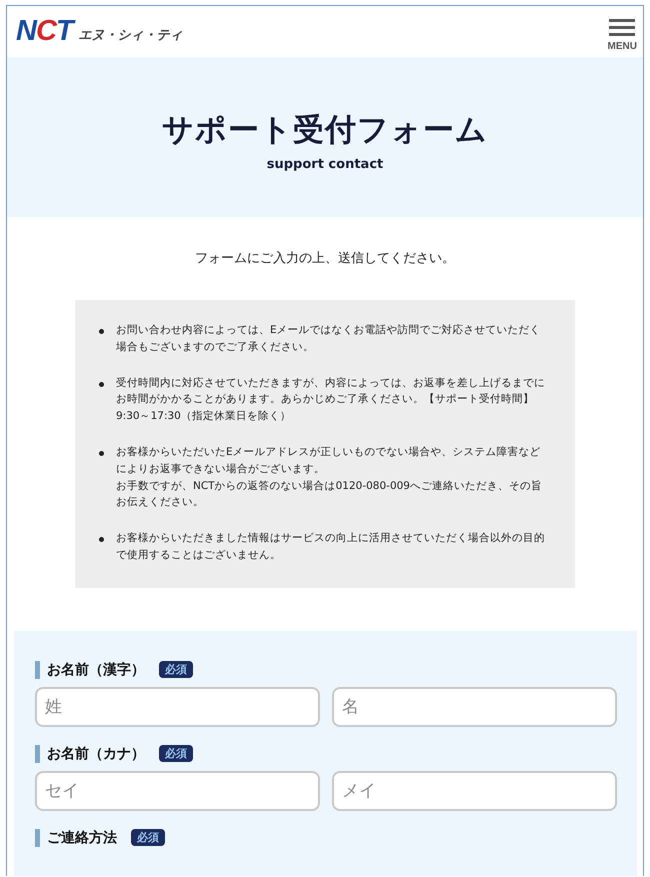  I want to click on page-subtitle: support contact, so click(325, 164).